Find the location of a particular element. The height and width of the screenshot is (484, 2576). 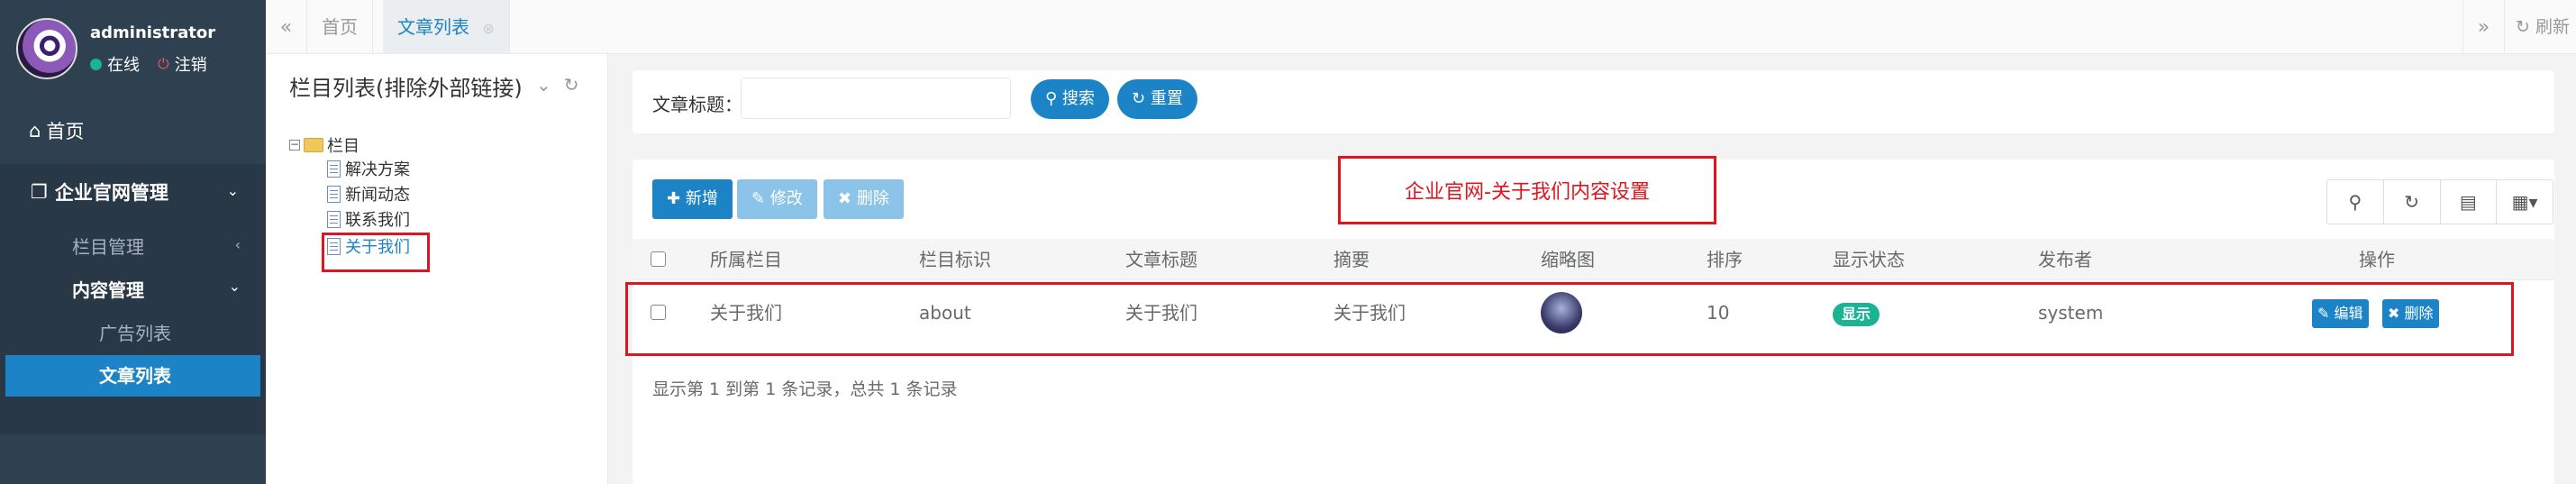

avatar is located at coordinates (46, 48).